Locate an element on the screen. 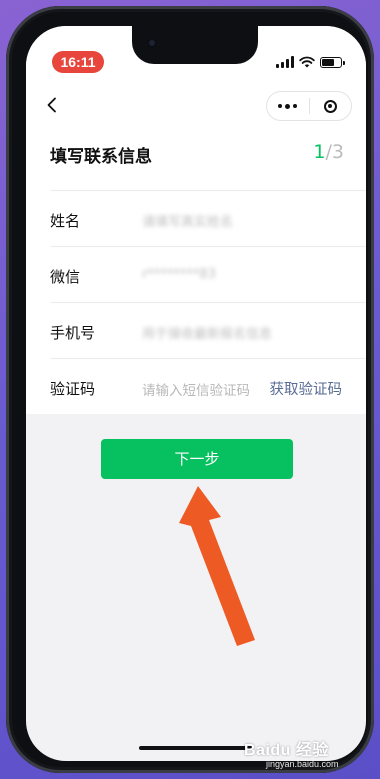 The width and height of the screenshot is (380, 779). camera-icon is located at coordinates (152, 43).